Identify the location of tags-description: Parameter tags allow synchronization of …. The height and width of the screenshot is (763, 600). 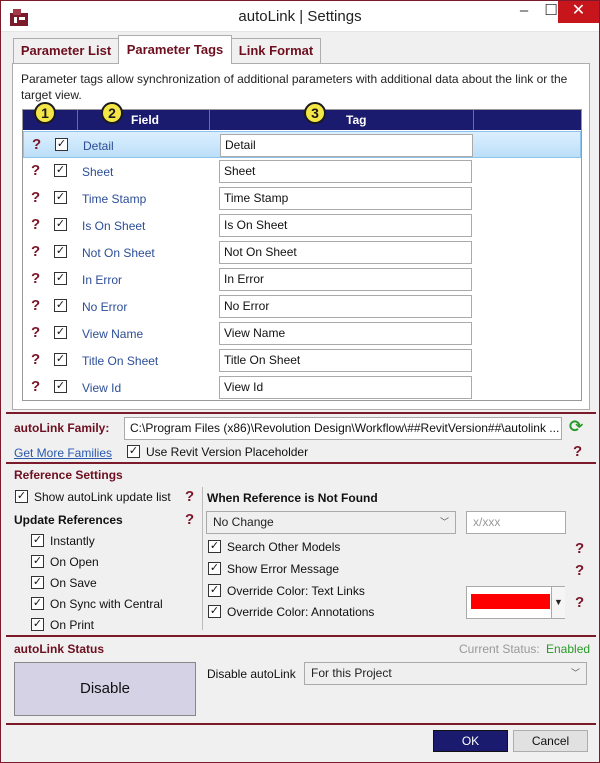
(294, 87).